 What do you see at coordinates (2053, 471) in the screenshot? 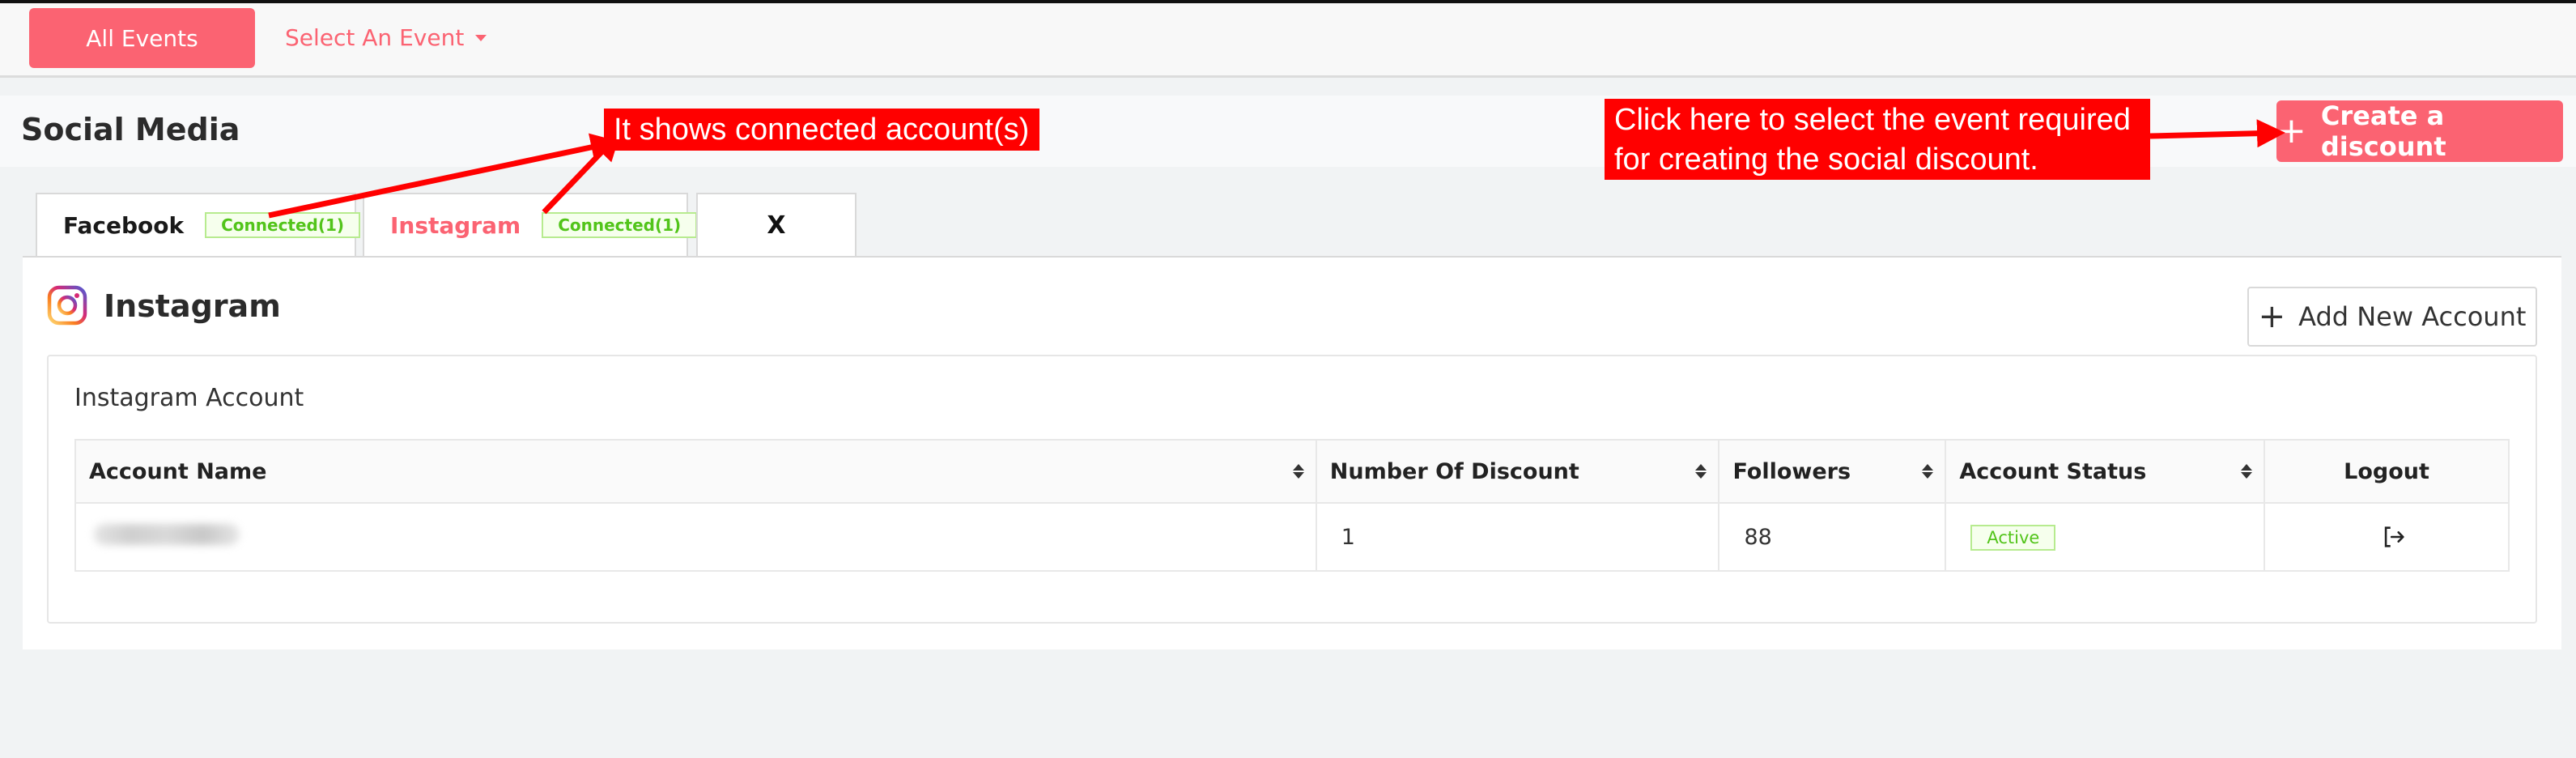
I see `column-header-label: Account Status` at bounding box center [2053, 471].